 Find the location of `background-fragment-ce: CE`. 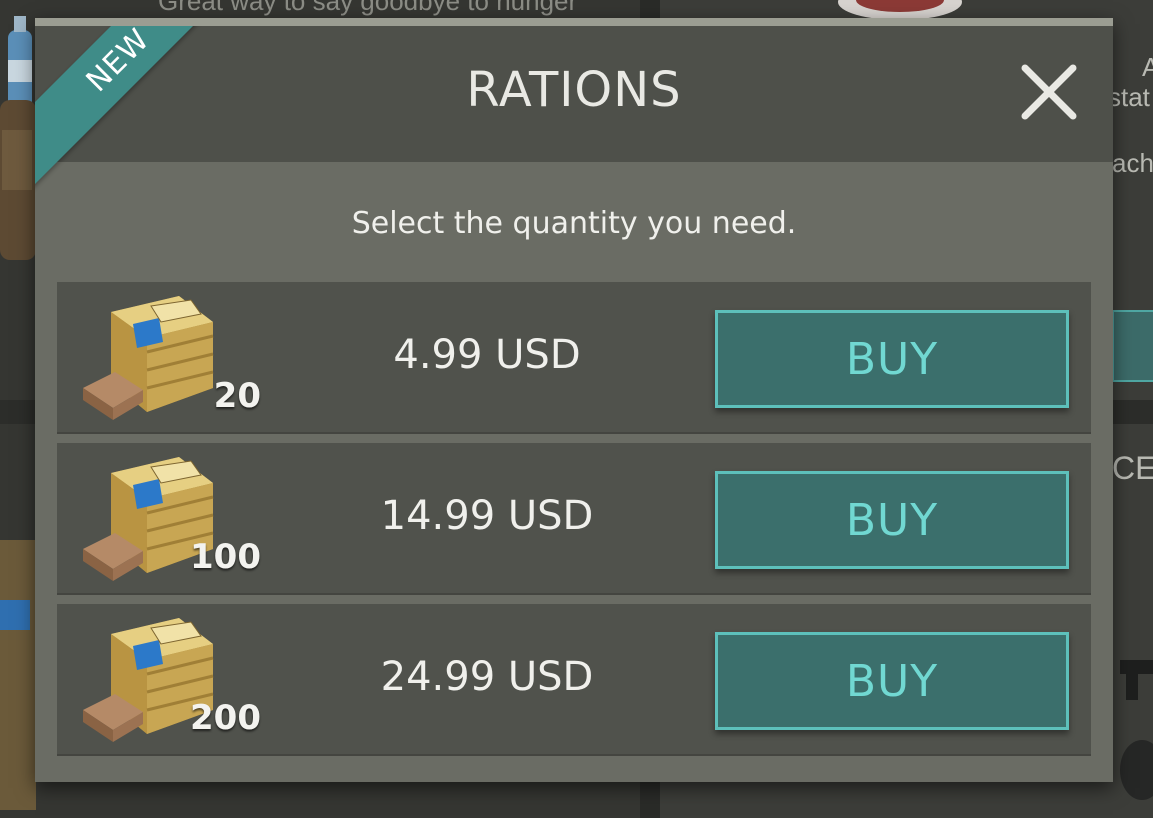

background-fragment-ce: CE is located at coordinates (1132, 468).